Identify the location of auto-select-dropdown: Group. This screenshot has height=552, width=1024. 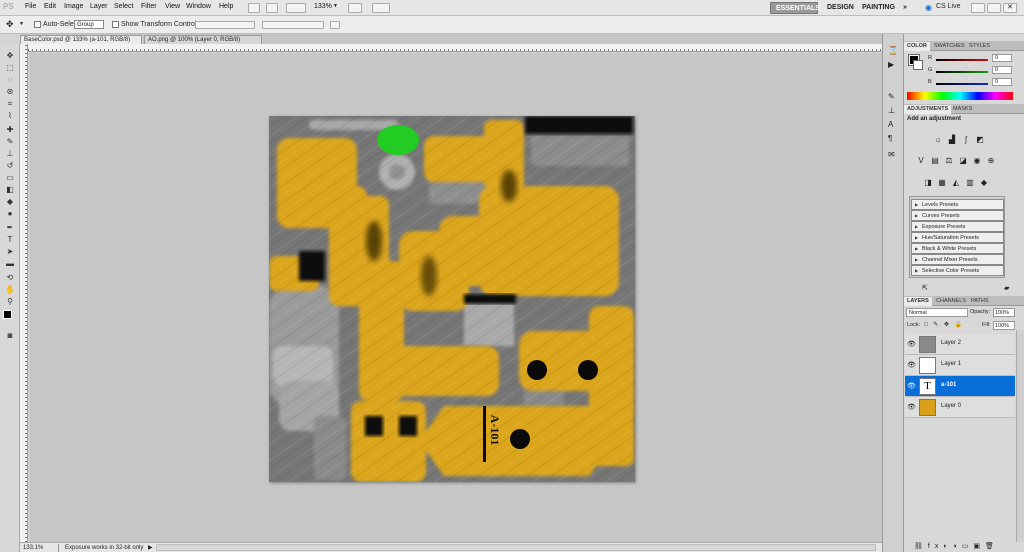
(89, 24).